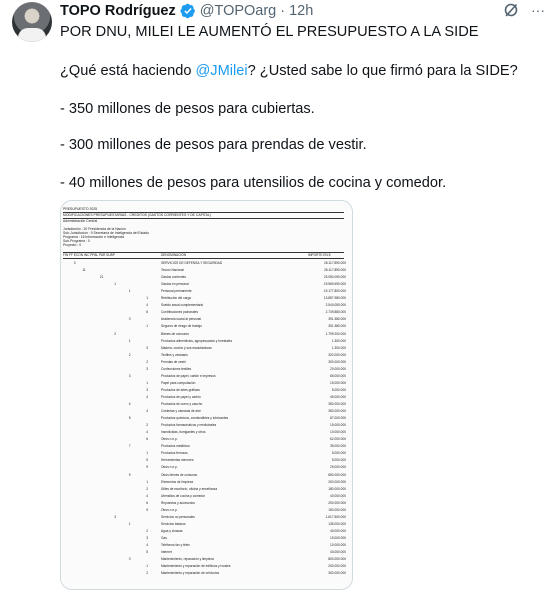  Describe the element at coordinates (319, 255) in the screenshot. I see `col-importe: IMPORTE EN $` at that location.